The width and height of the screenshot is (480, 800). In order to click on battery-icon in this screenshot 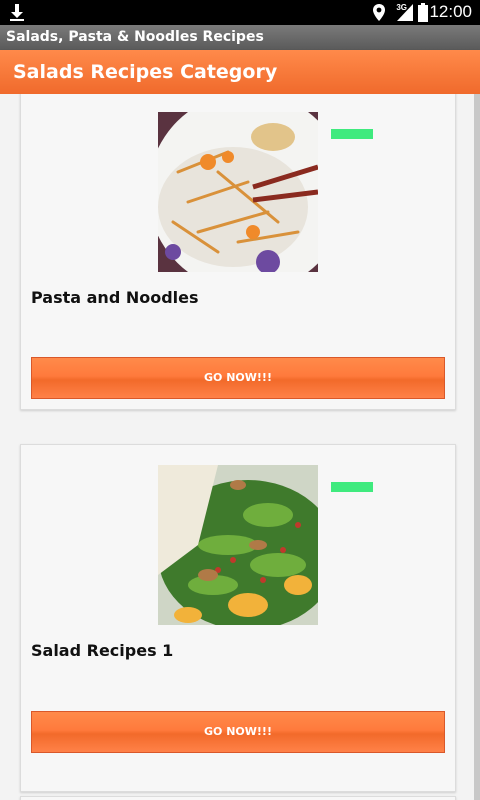, I will do `click(423, 12)`.